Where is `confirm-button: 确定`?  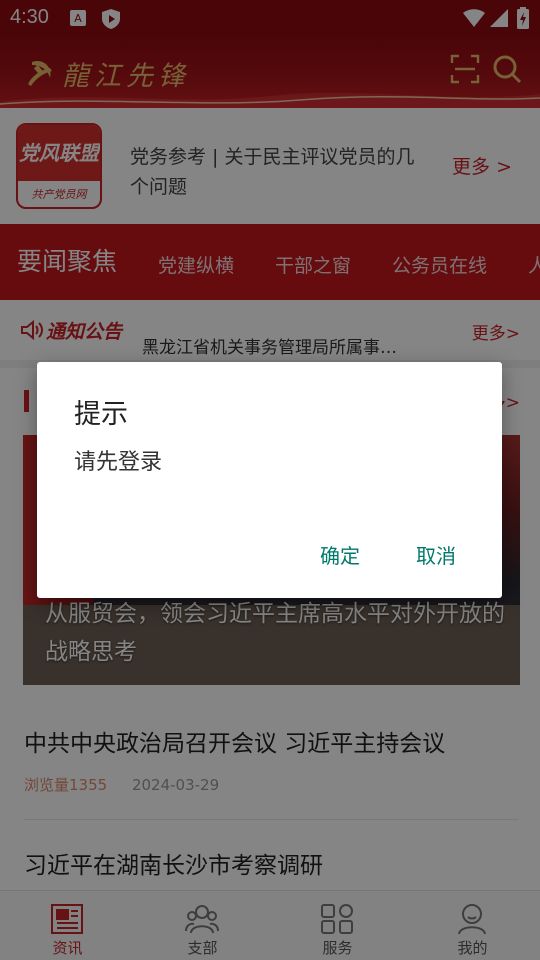 confirm-button: 确定 is located at coordinates (340, 554).